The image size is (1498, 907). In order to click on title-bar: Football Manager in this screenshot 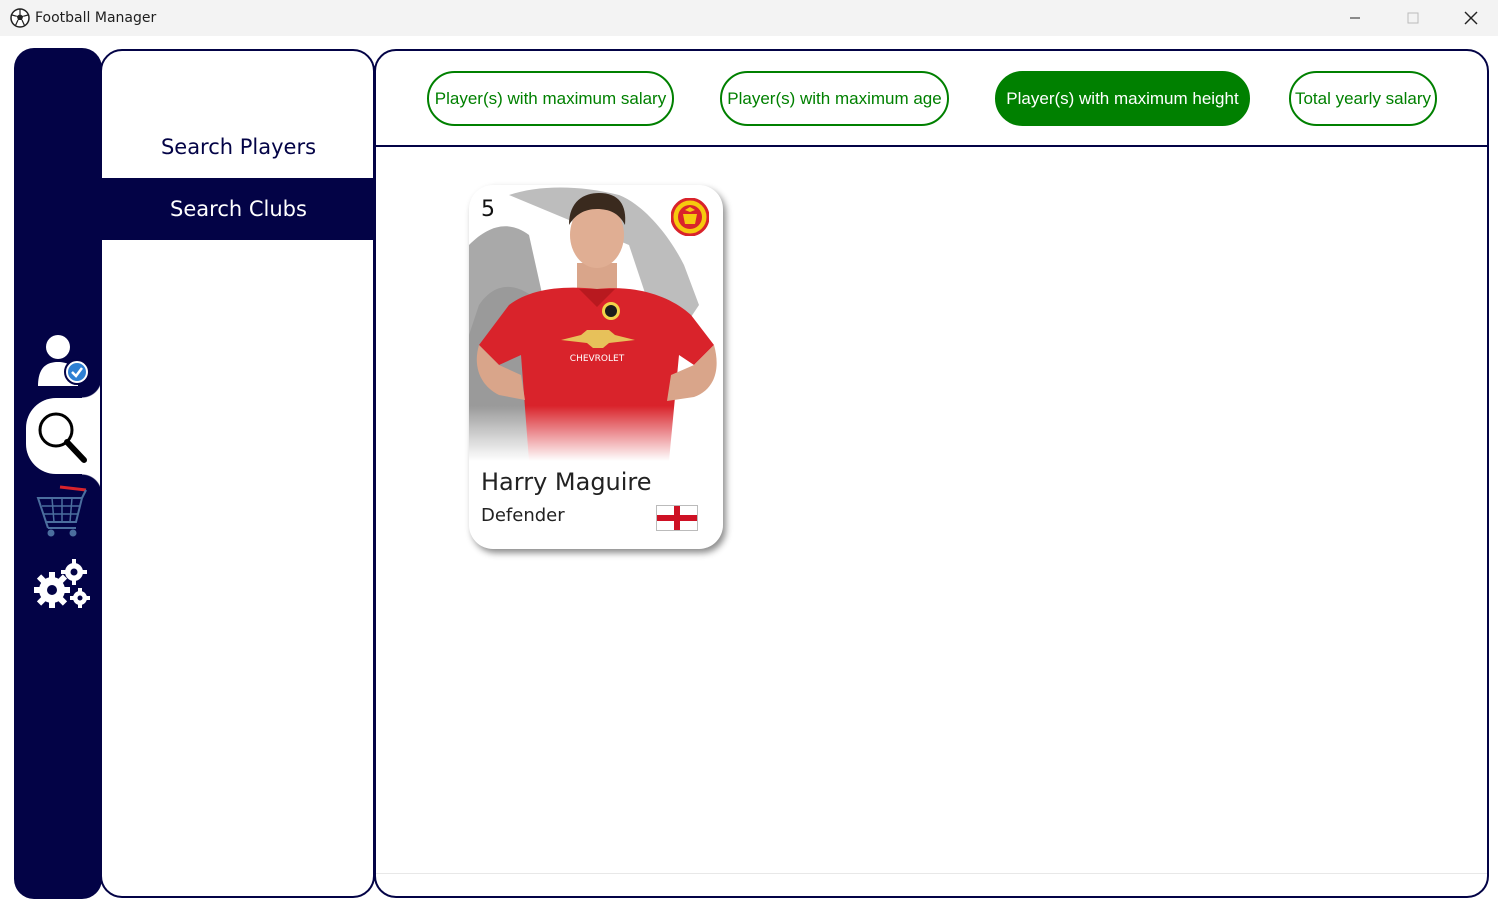, I will do `click(749, 18)`.